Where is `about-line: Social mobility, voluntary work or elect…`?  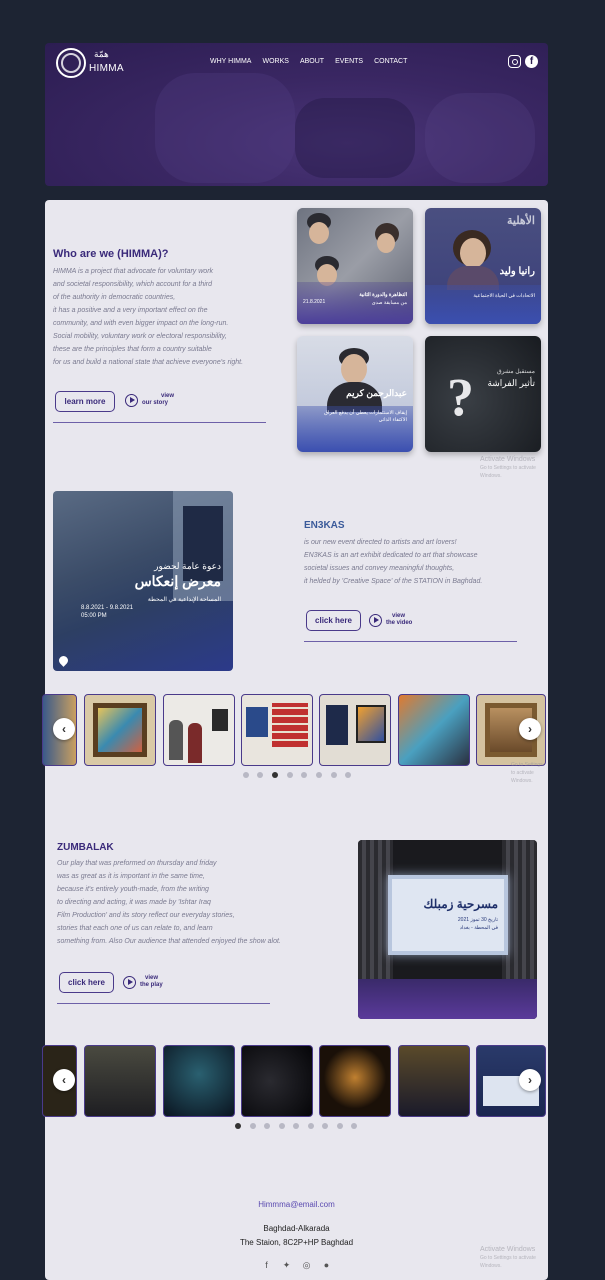 about-line: Social mobility, voluntary work or elect… is located at coordinates (140, 336).